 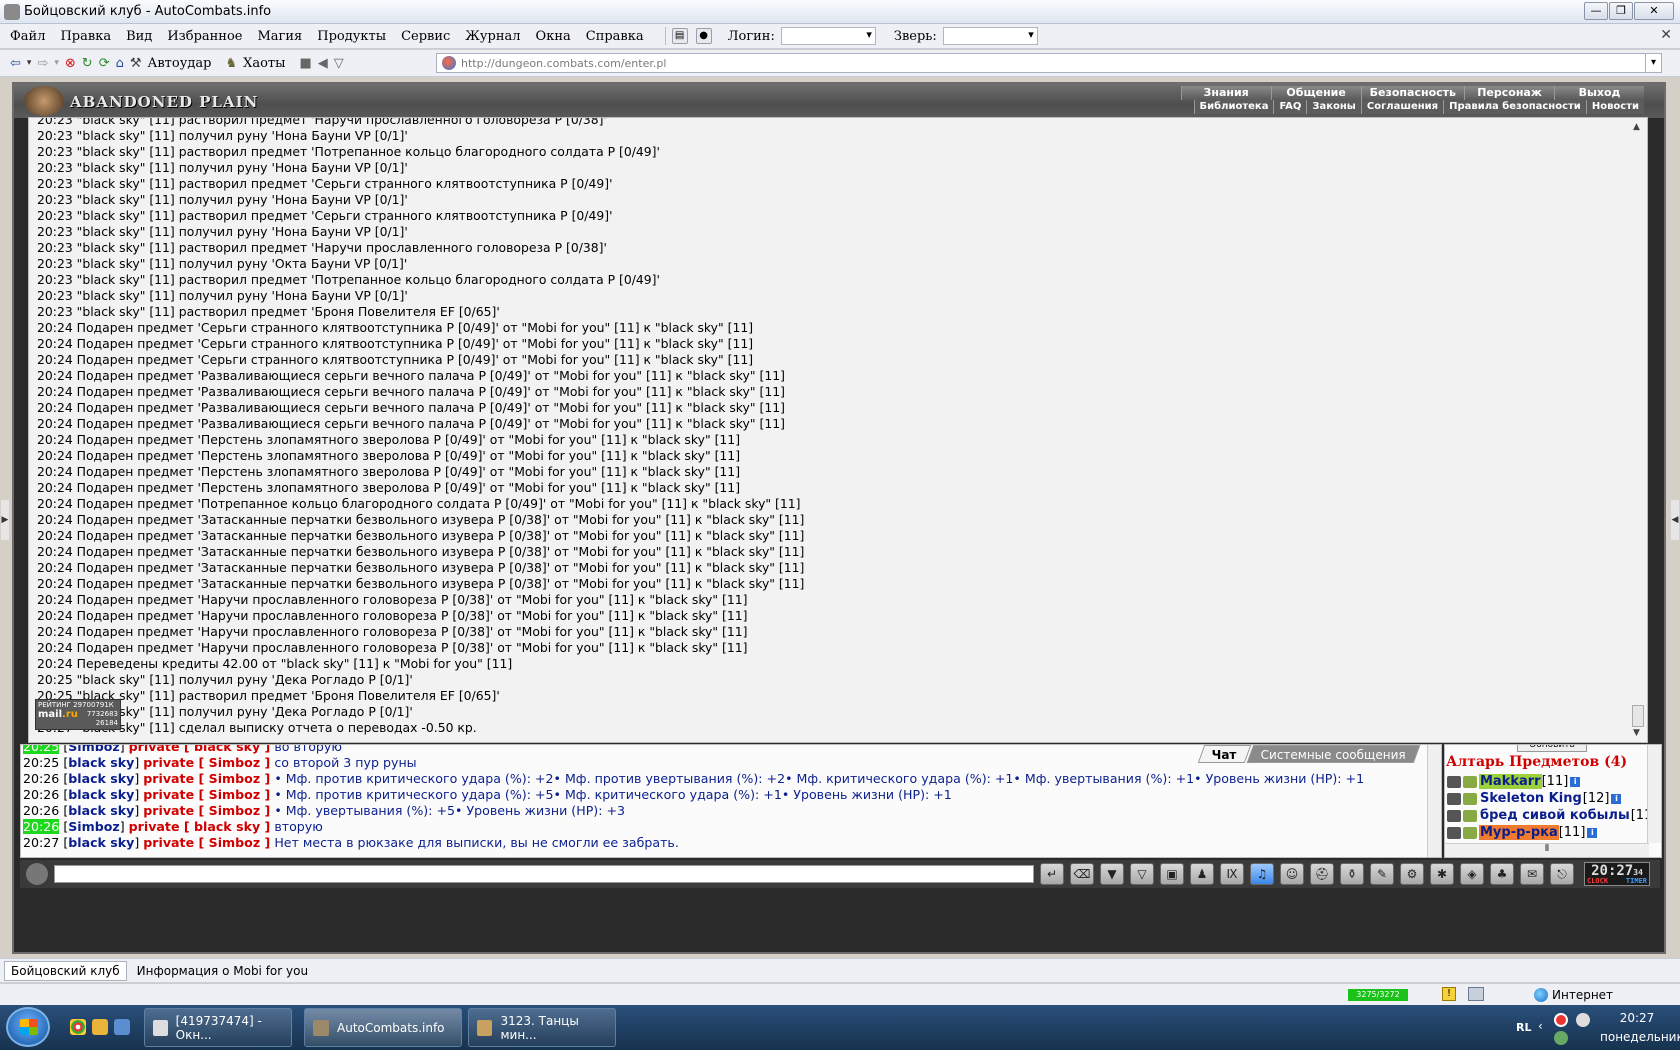 I want to click on log-scrollbar: ▲ ▼, so click(x=1638, y=430).